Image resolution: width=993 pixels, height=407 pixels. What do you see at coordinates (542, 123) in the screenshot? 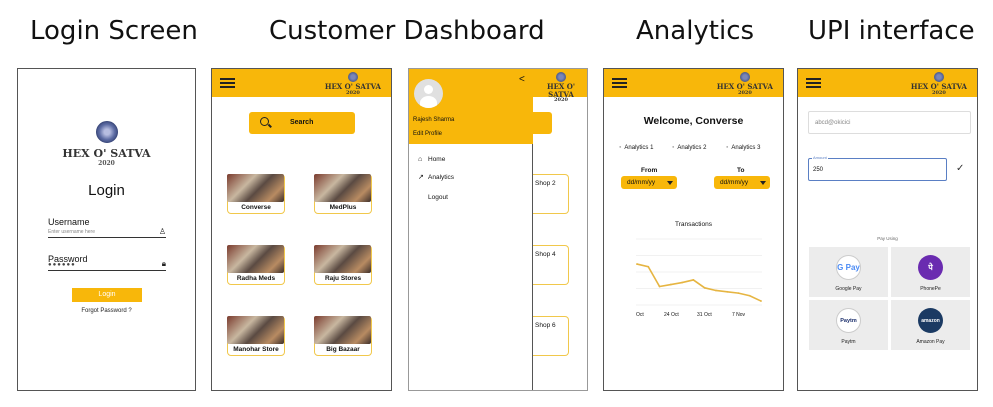
I see `search-button` at bounding box center [542, 123].